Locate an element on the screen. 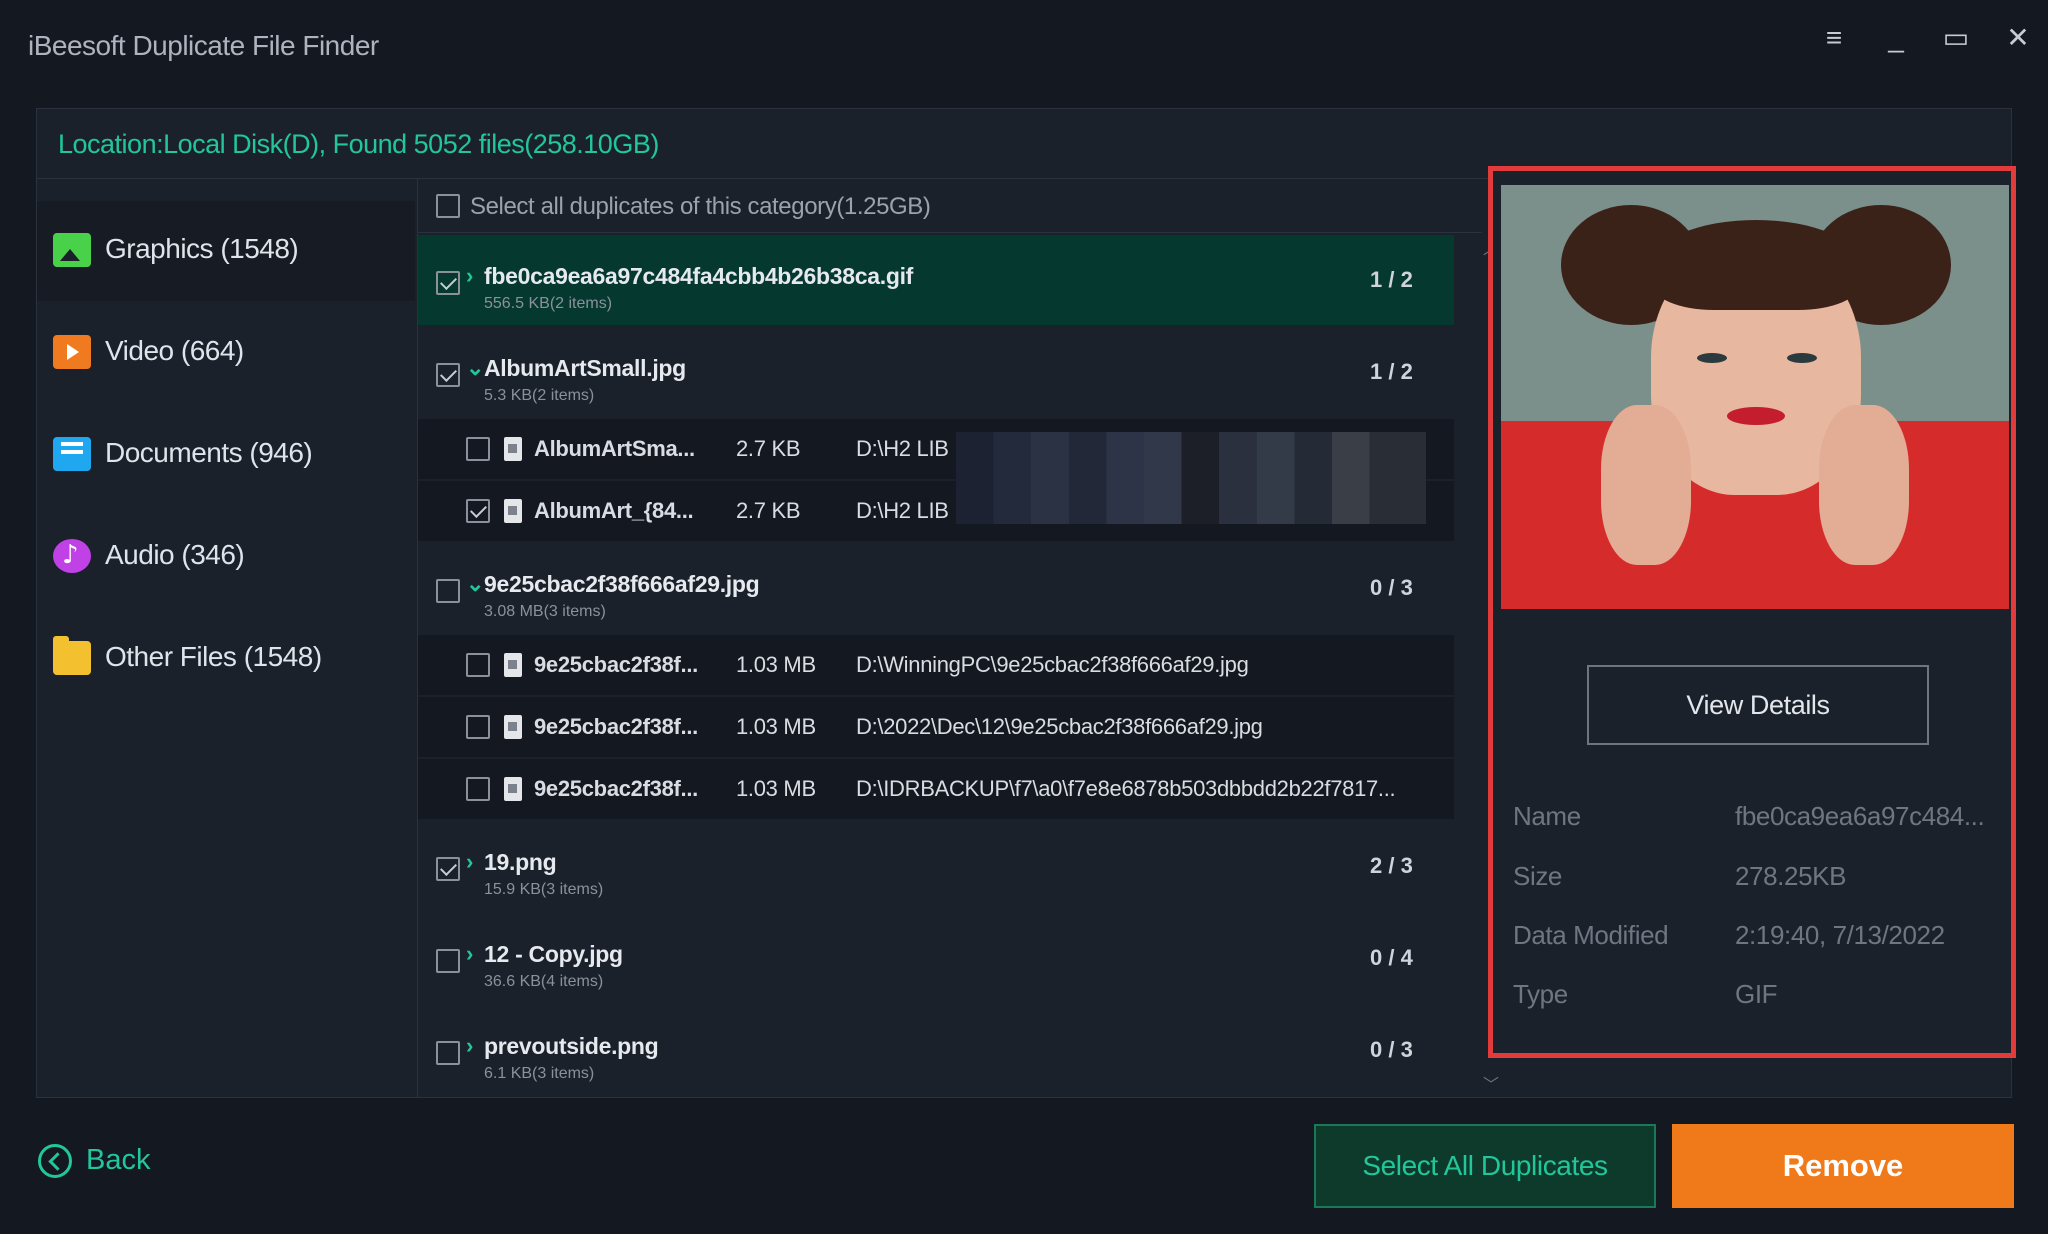 The image size is (2048, 1234). sidebar-item-graphics: Graphics (1548) is located at coordinates (226, 251).